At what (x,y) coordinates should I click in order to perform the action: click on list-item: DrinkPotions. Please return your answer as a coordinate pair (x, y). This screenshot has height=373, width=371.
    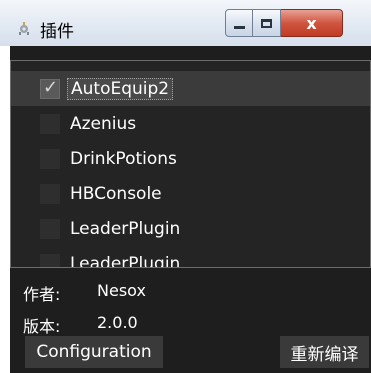
    Looking at the image, I should click on (190, 158).